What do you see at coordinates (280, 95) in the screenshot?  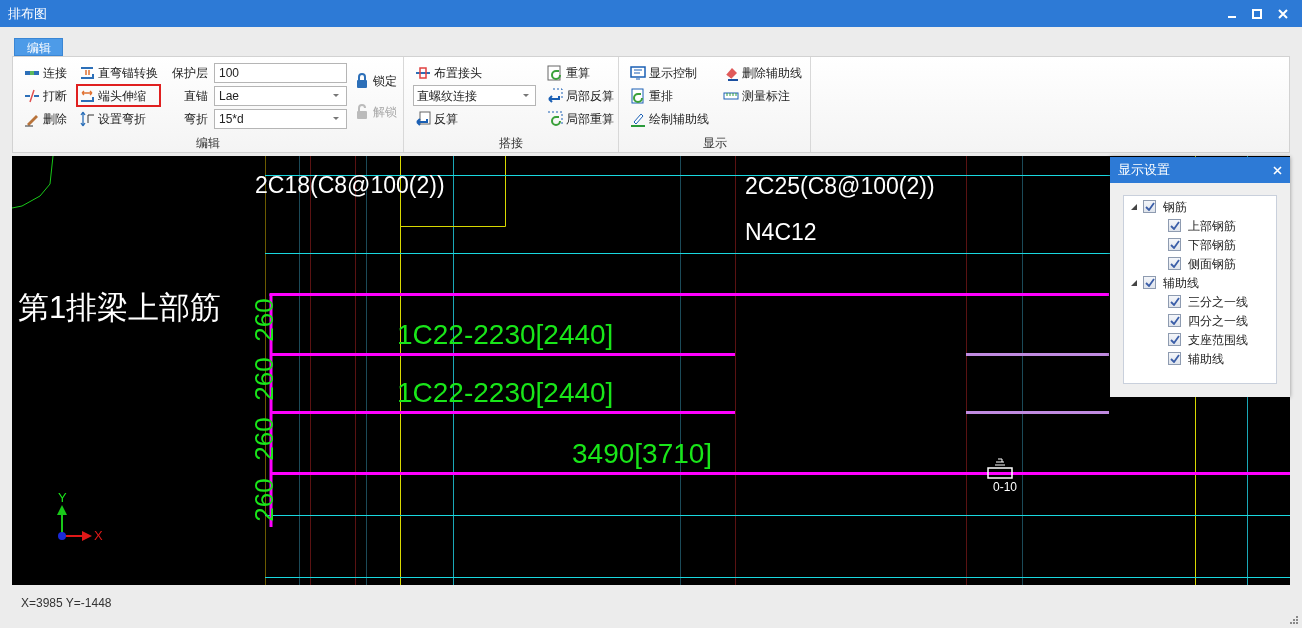 I see `dropdown: Lae` at bounding box center [280, 95].